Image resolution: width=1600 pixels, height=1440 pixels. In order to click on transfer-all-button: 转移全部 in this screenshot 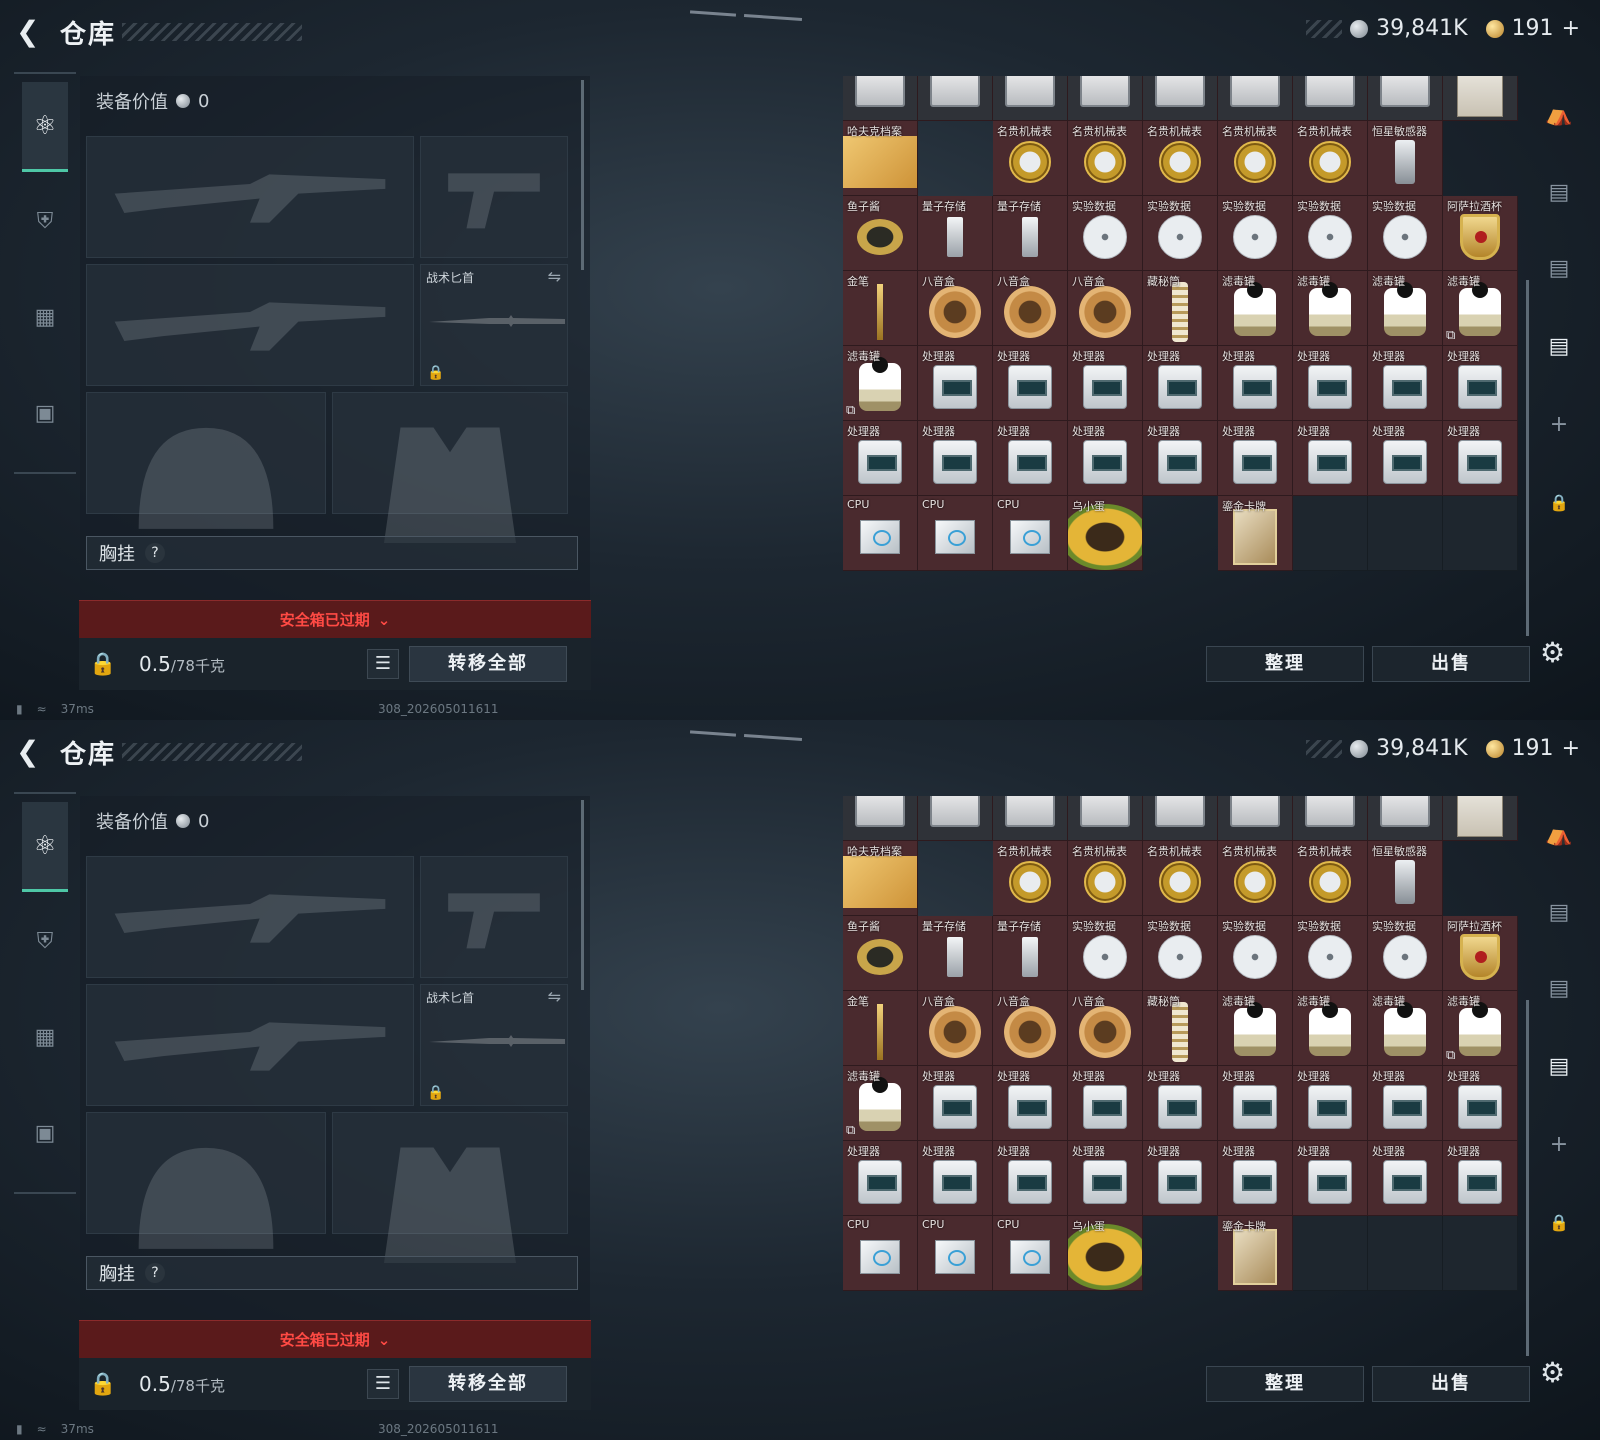, I will do `click(488, 664)`.